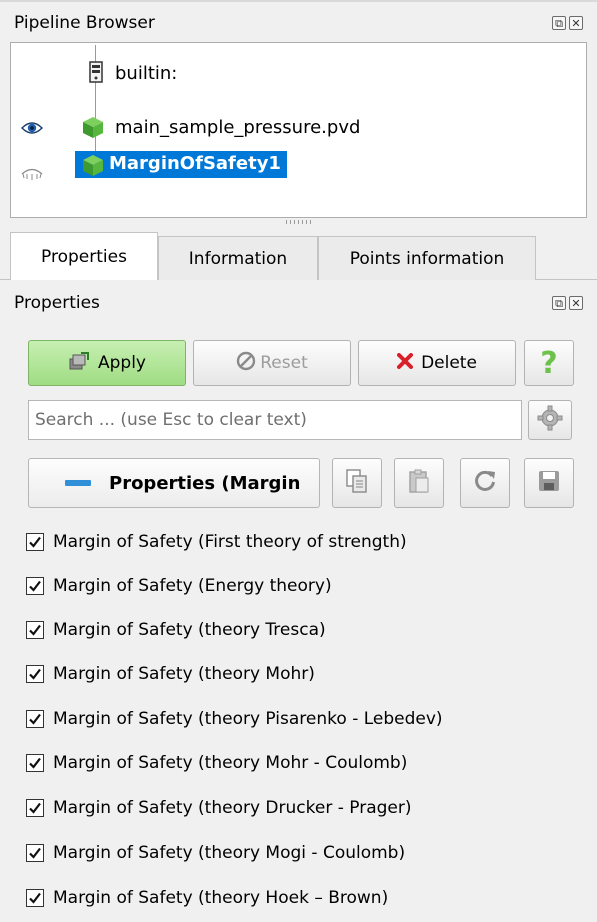 The height and width of the screenshot is (922, 597). Describe the element at coordinates (449, 363) in the screenshot. I see `delete-label: Delete` at that location.